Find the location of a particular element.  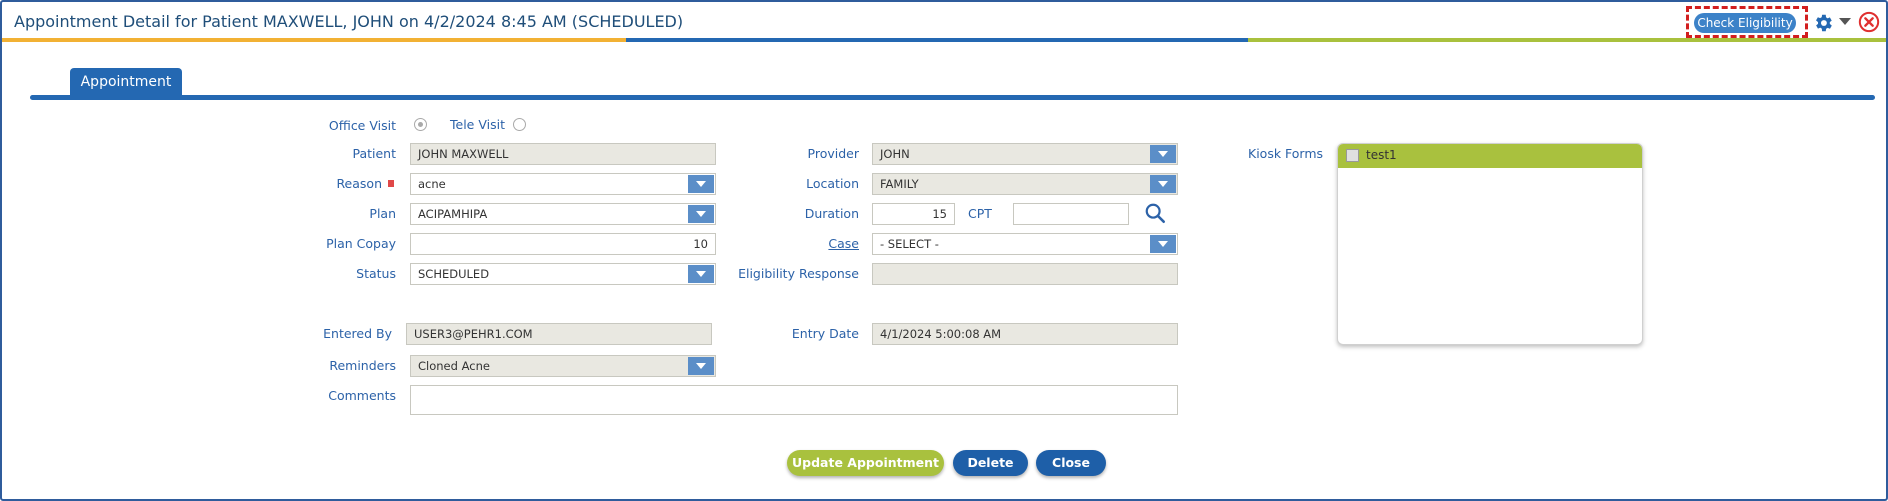

duration-label: Duration is located at coordinates (831, 213).